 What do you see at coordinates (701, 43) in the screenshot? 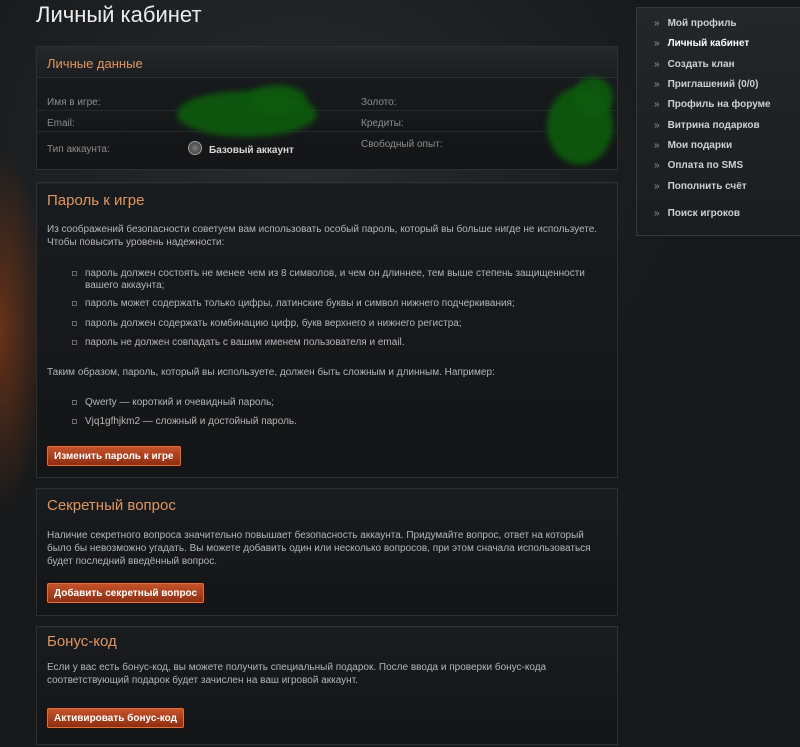
I see `menu-item-personal-cabinet: » Личный кабинет` at bounding box center [701, 43].